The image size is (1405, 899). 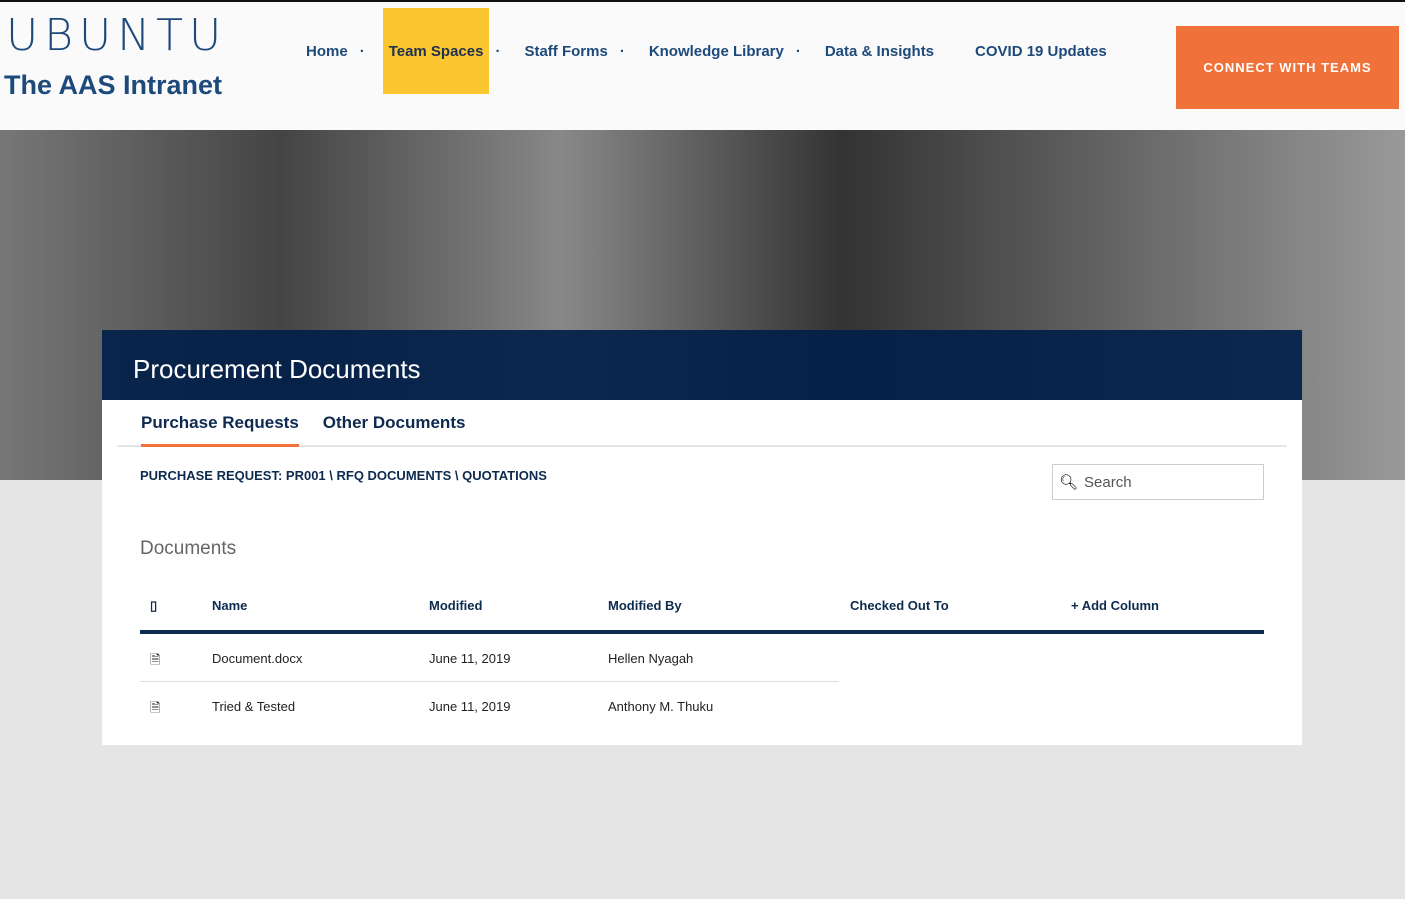 What do you see at coordinates (155, 707) in the screenshot?
I see `excel-file-icon: 🗎︎` at bounding box center [155, 707].